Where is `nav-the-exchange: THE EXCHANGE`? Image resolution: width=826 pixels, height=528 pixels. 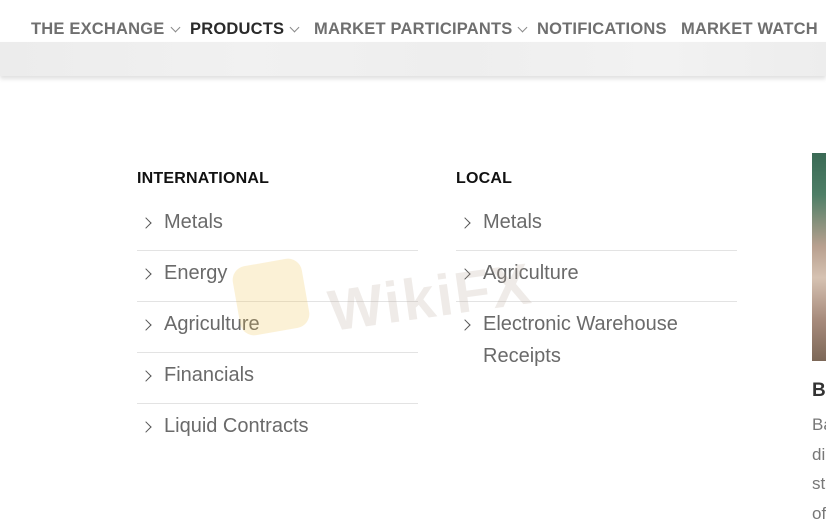 nav-the-exchange: THE EXCHANGE is located at coordinates (105, 29).